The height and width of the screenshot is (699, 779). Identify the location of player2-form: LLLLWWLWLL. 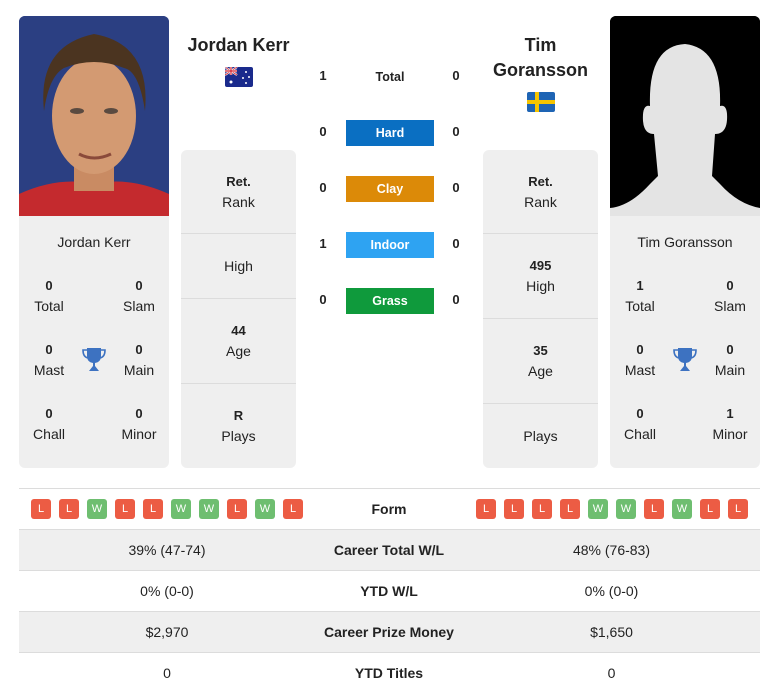
(616, 509).